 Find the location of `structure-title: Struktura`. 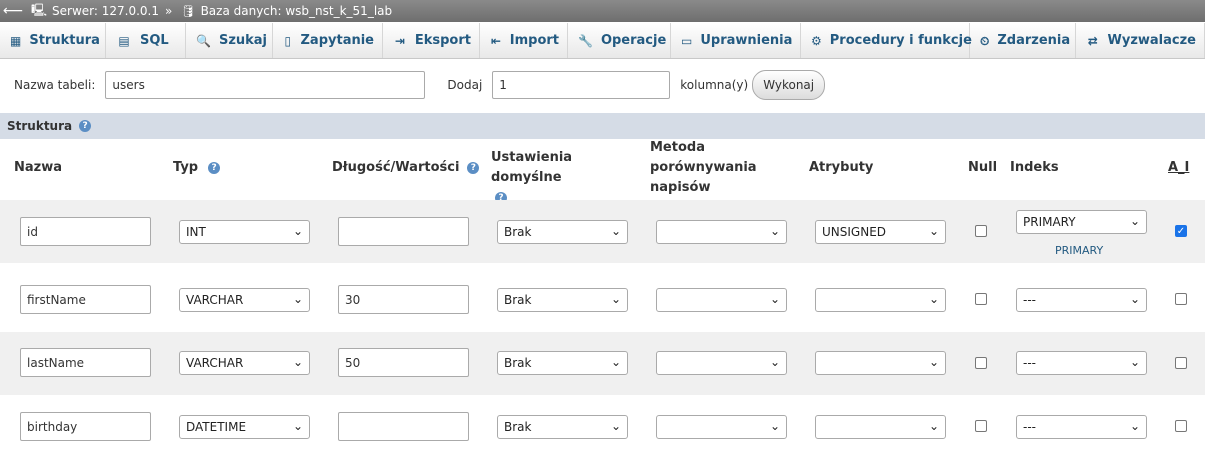

structure-title: Struktura is located at coordinates (40, 126).